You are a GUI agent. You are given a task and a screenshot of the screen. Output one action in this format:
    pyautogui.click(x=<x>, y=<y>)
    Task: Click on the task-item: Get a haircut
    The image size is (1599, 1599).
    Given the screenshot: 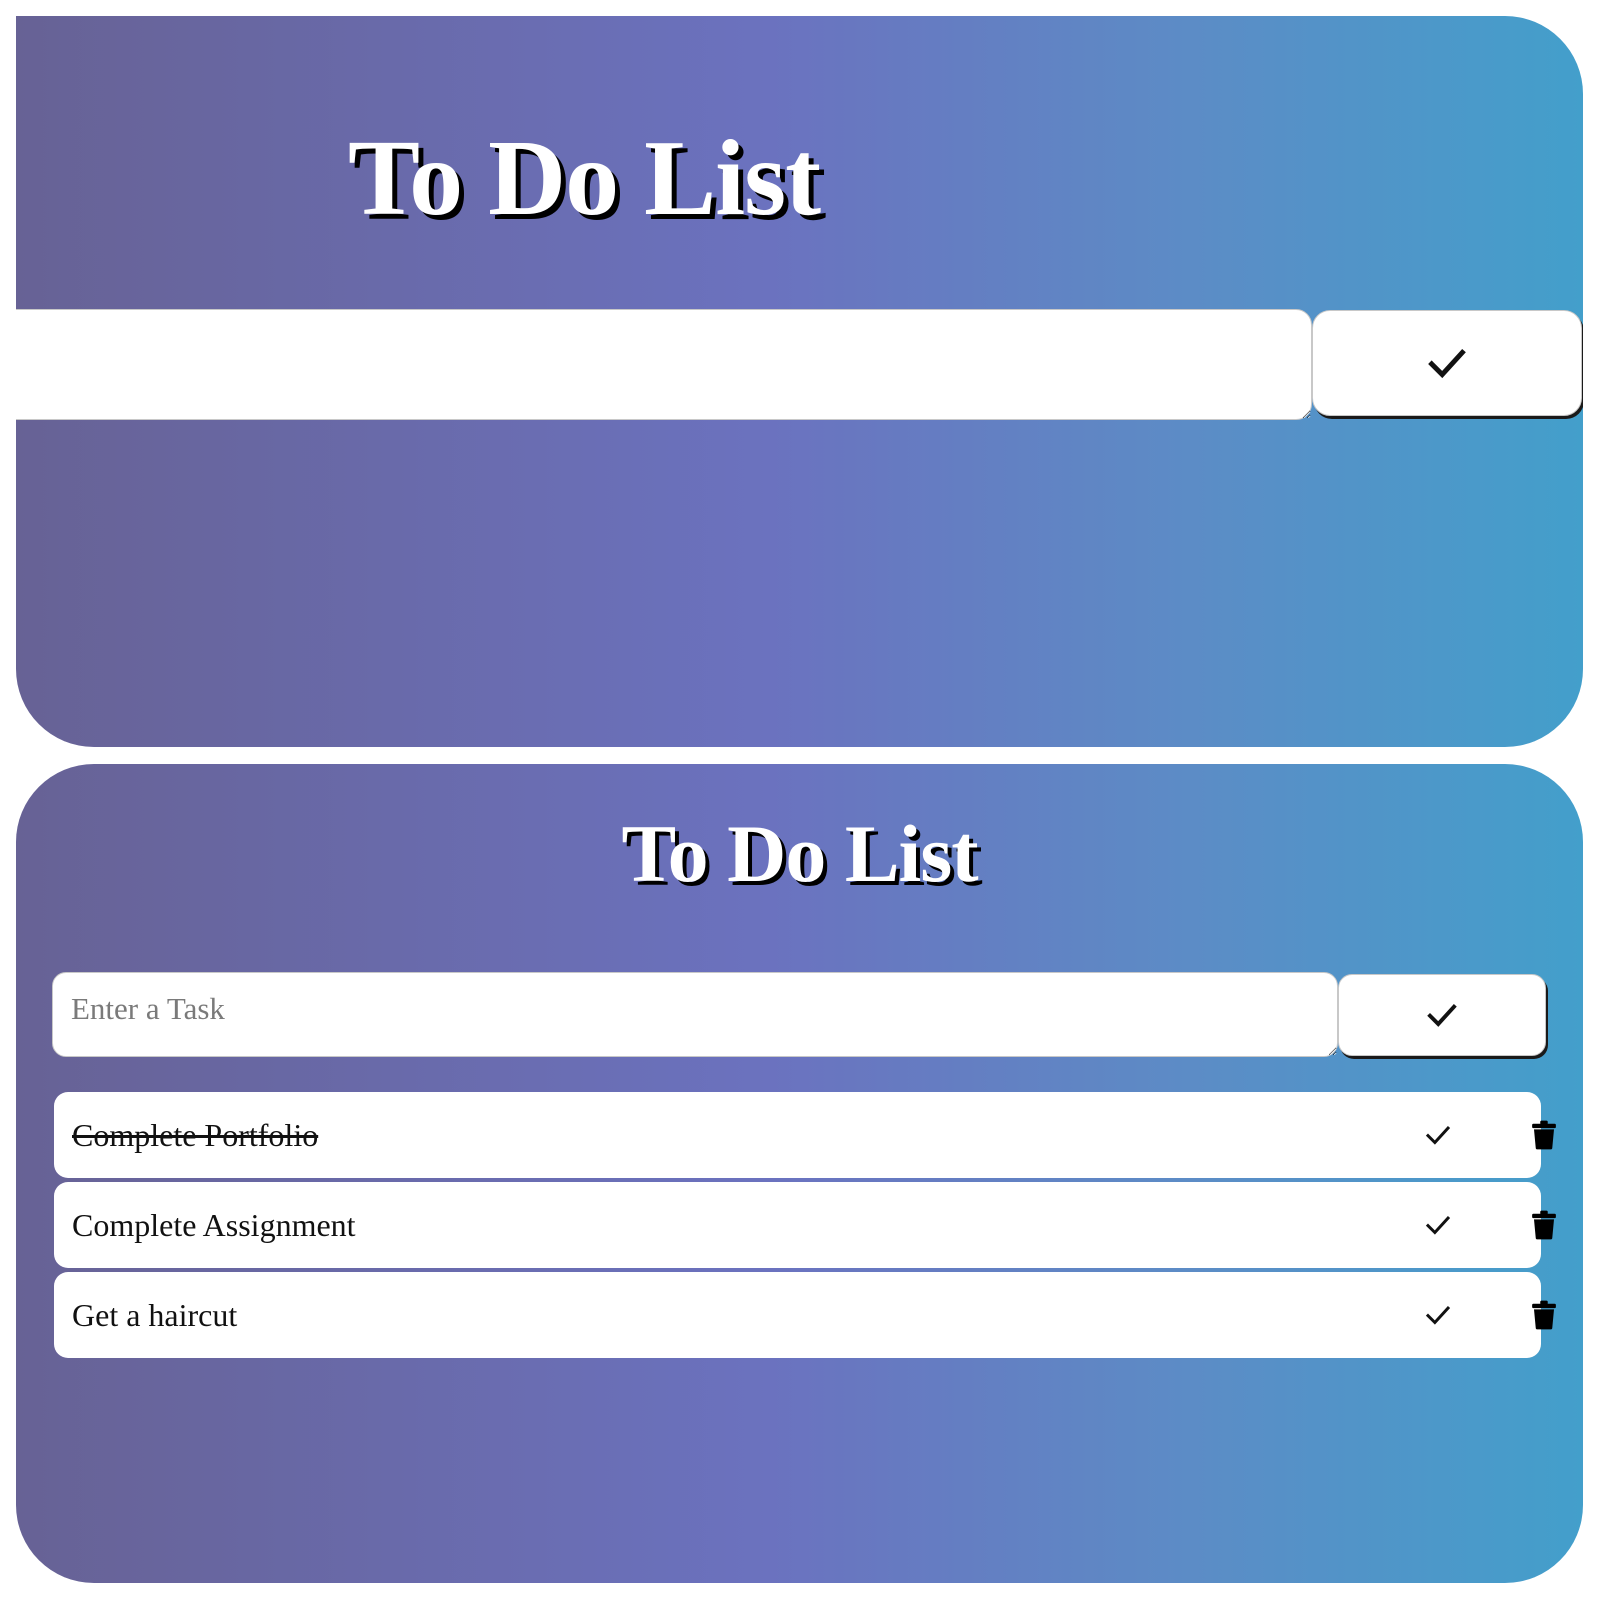 What is the action you would take?
    pyautogui.click(x=805, y=1315)
    